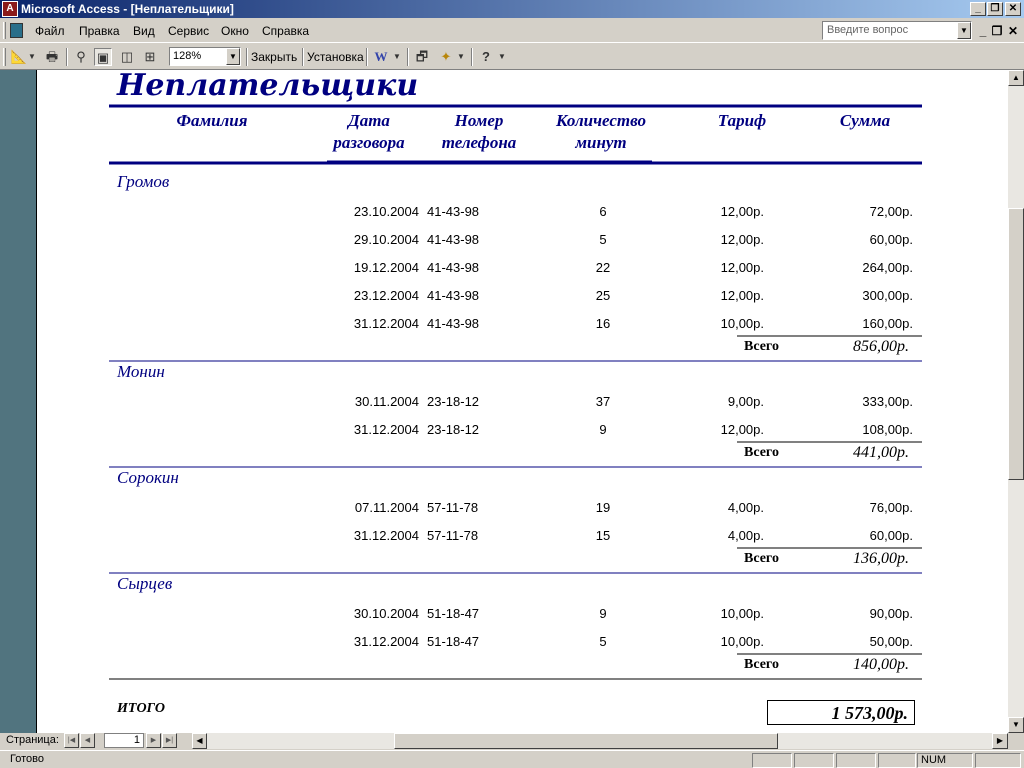  Describe the element at coordinates (983, 31) in the screenshot. I see `doc-minimize-button: _` at that location.